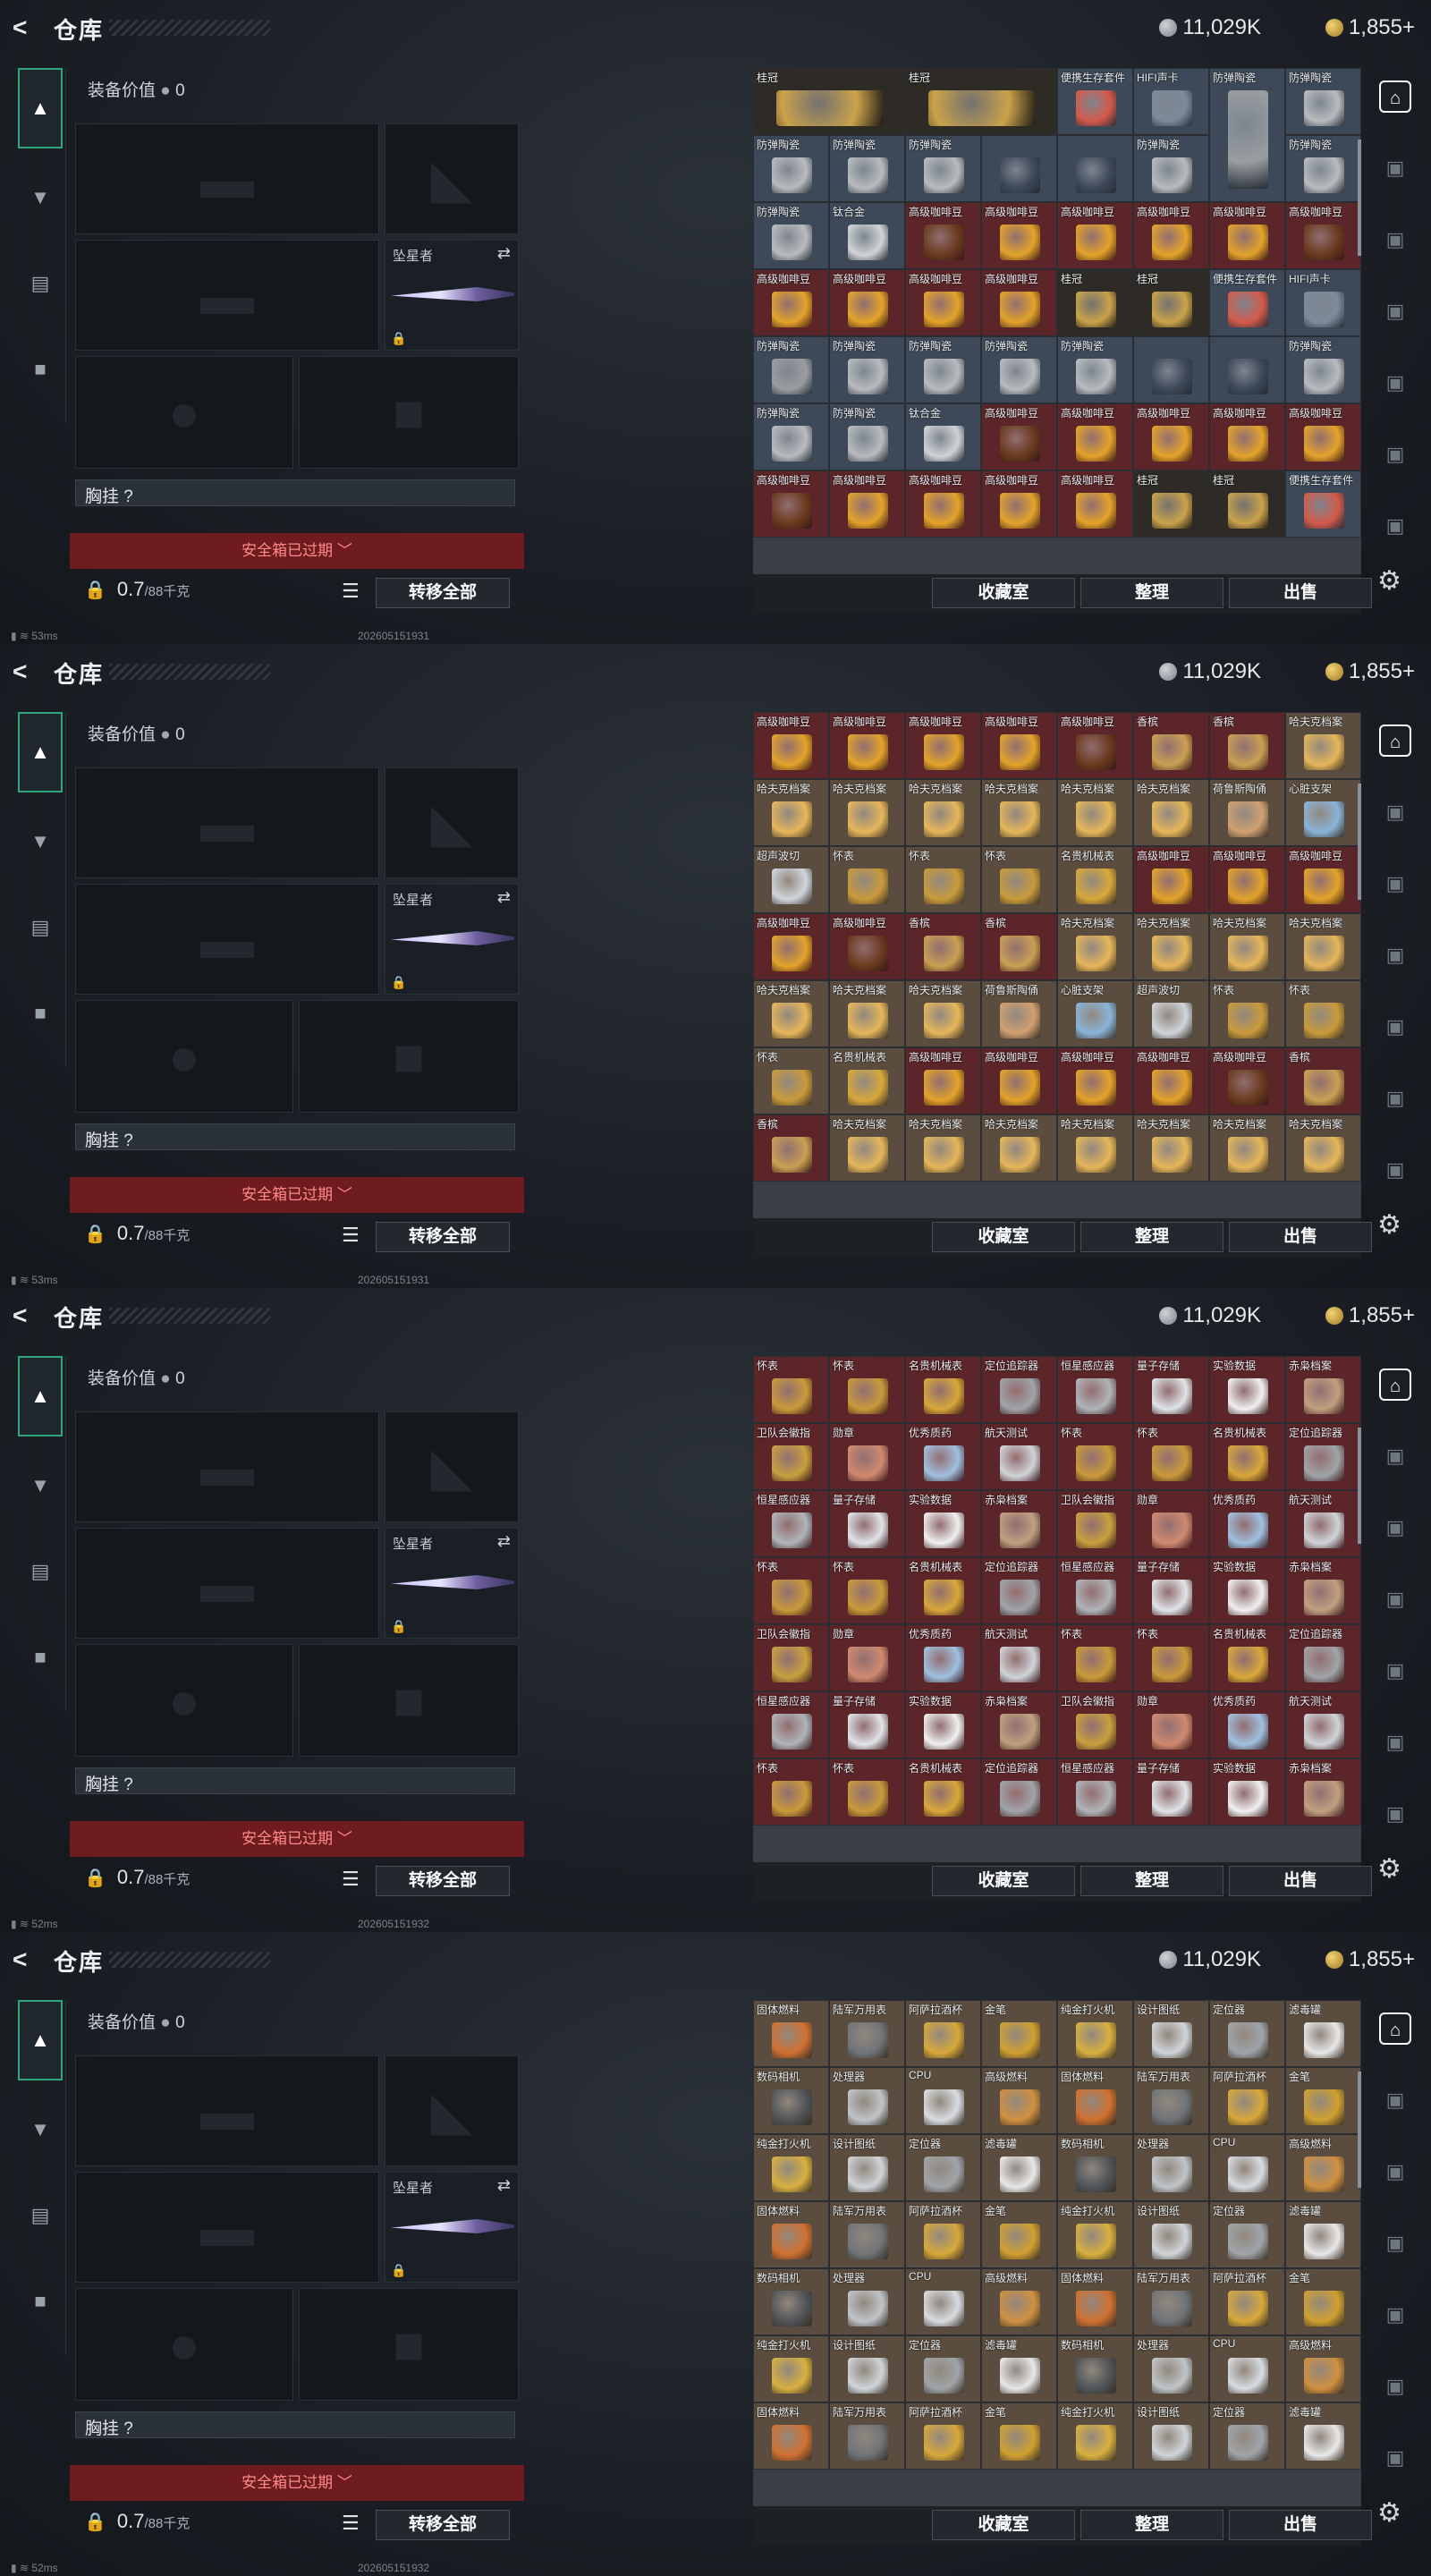 The image size is (1431, 2576). I want to click on transfer-all-button: 转移全部, so click(443, 1237).